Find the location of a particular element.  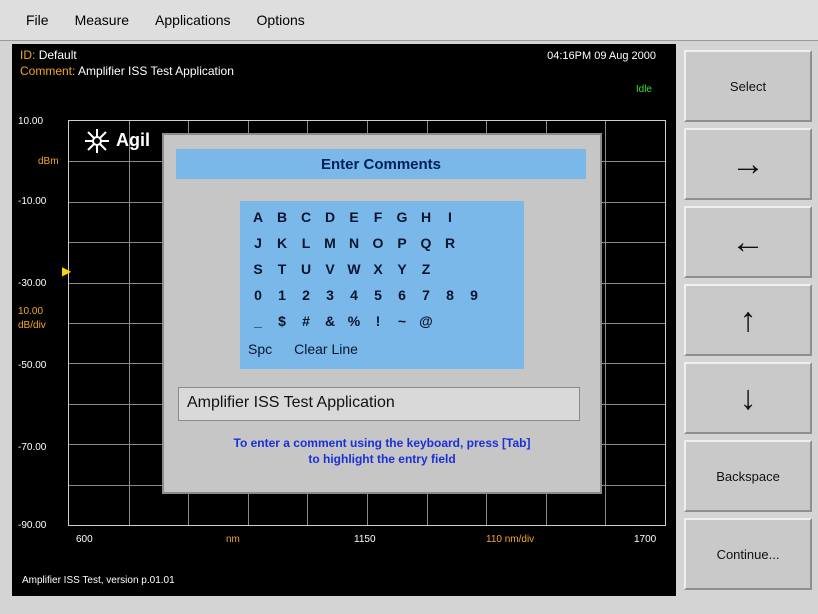

key: 8 is located at coordinates (450, 295).